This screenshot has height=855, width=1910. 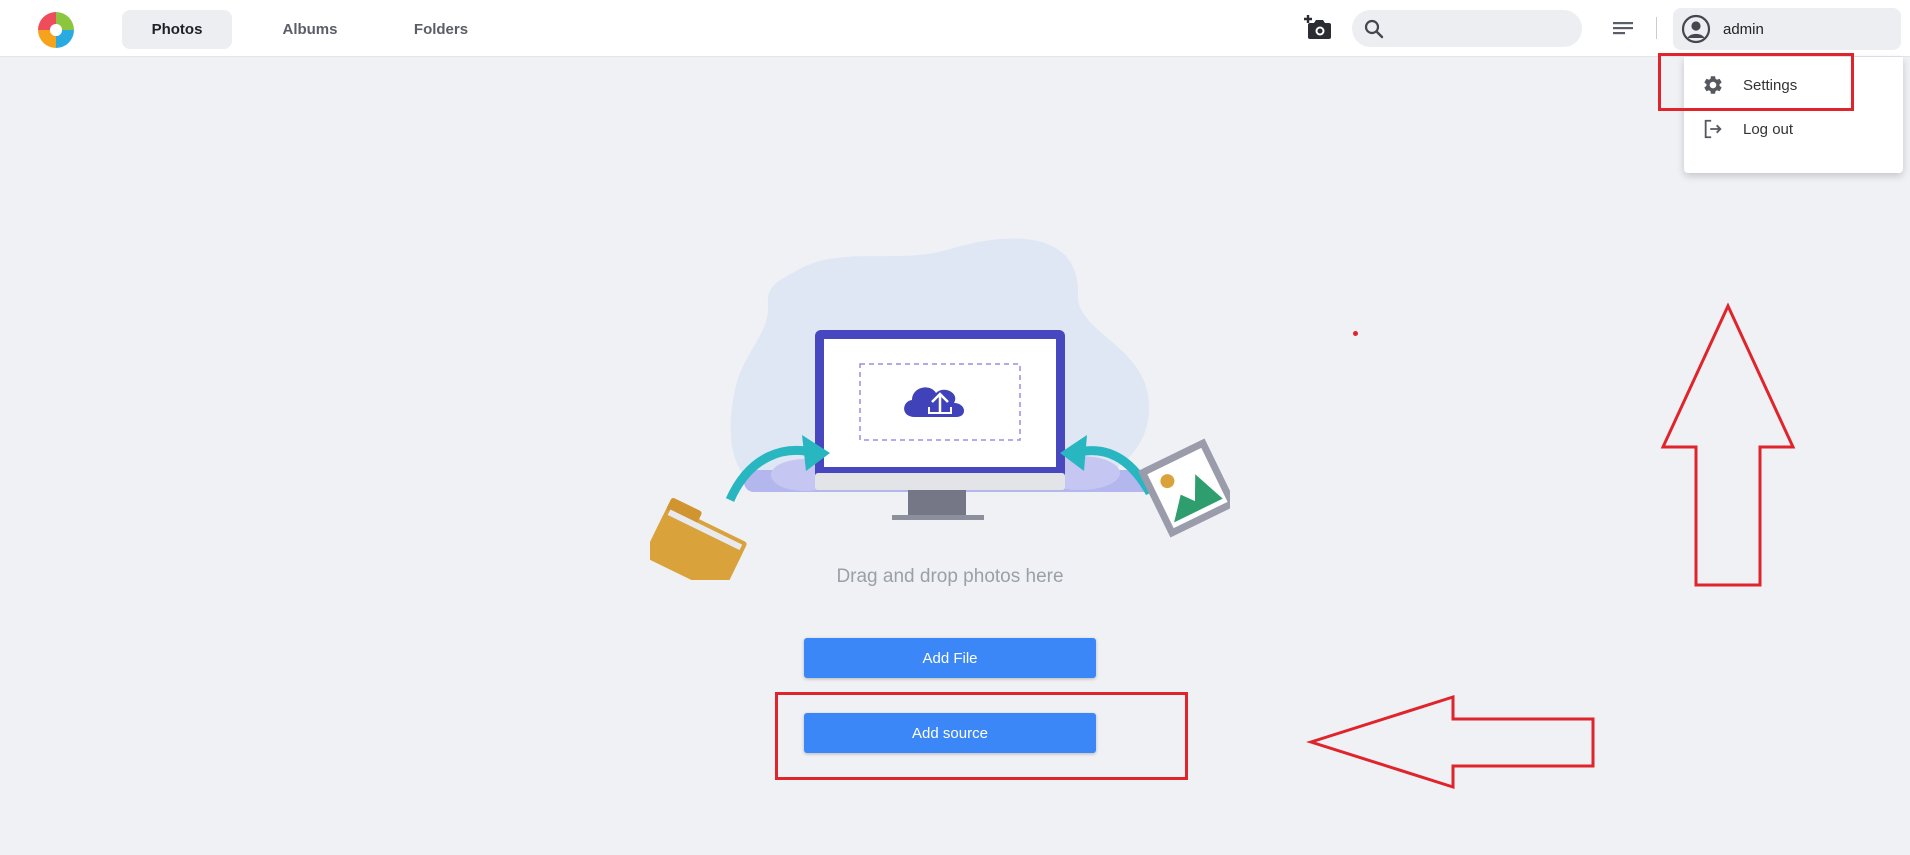 What do you see at coordinates (56, 30) in the screenshot?
I see `app-logo` at bounding box center [56, 30].